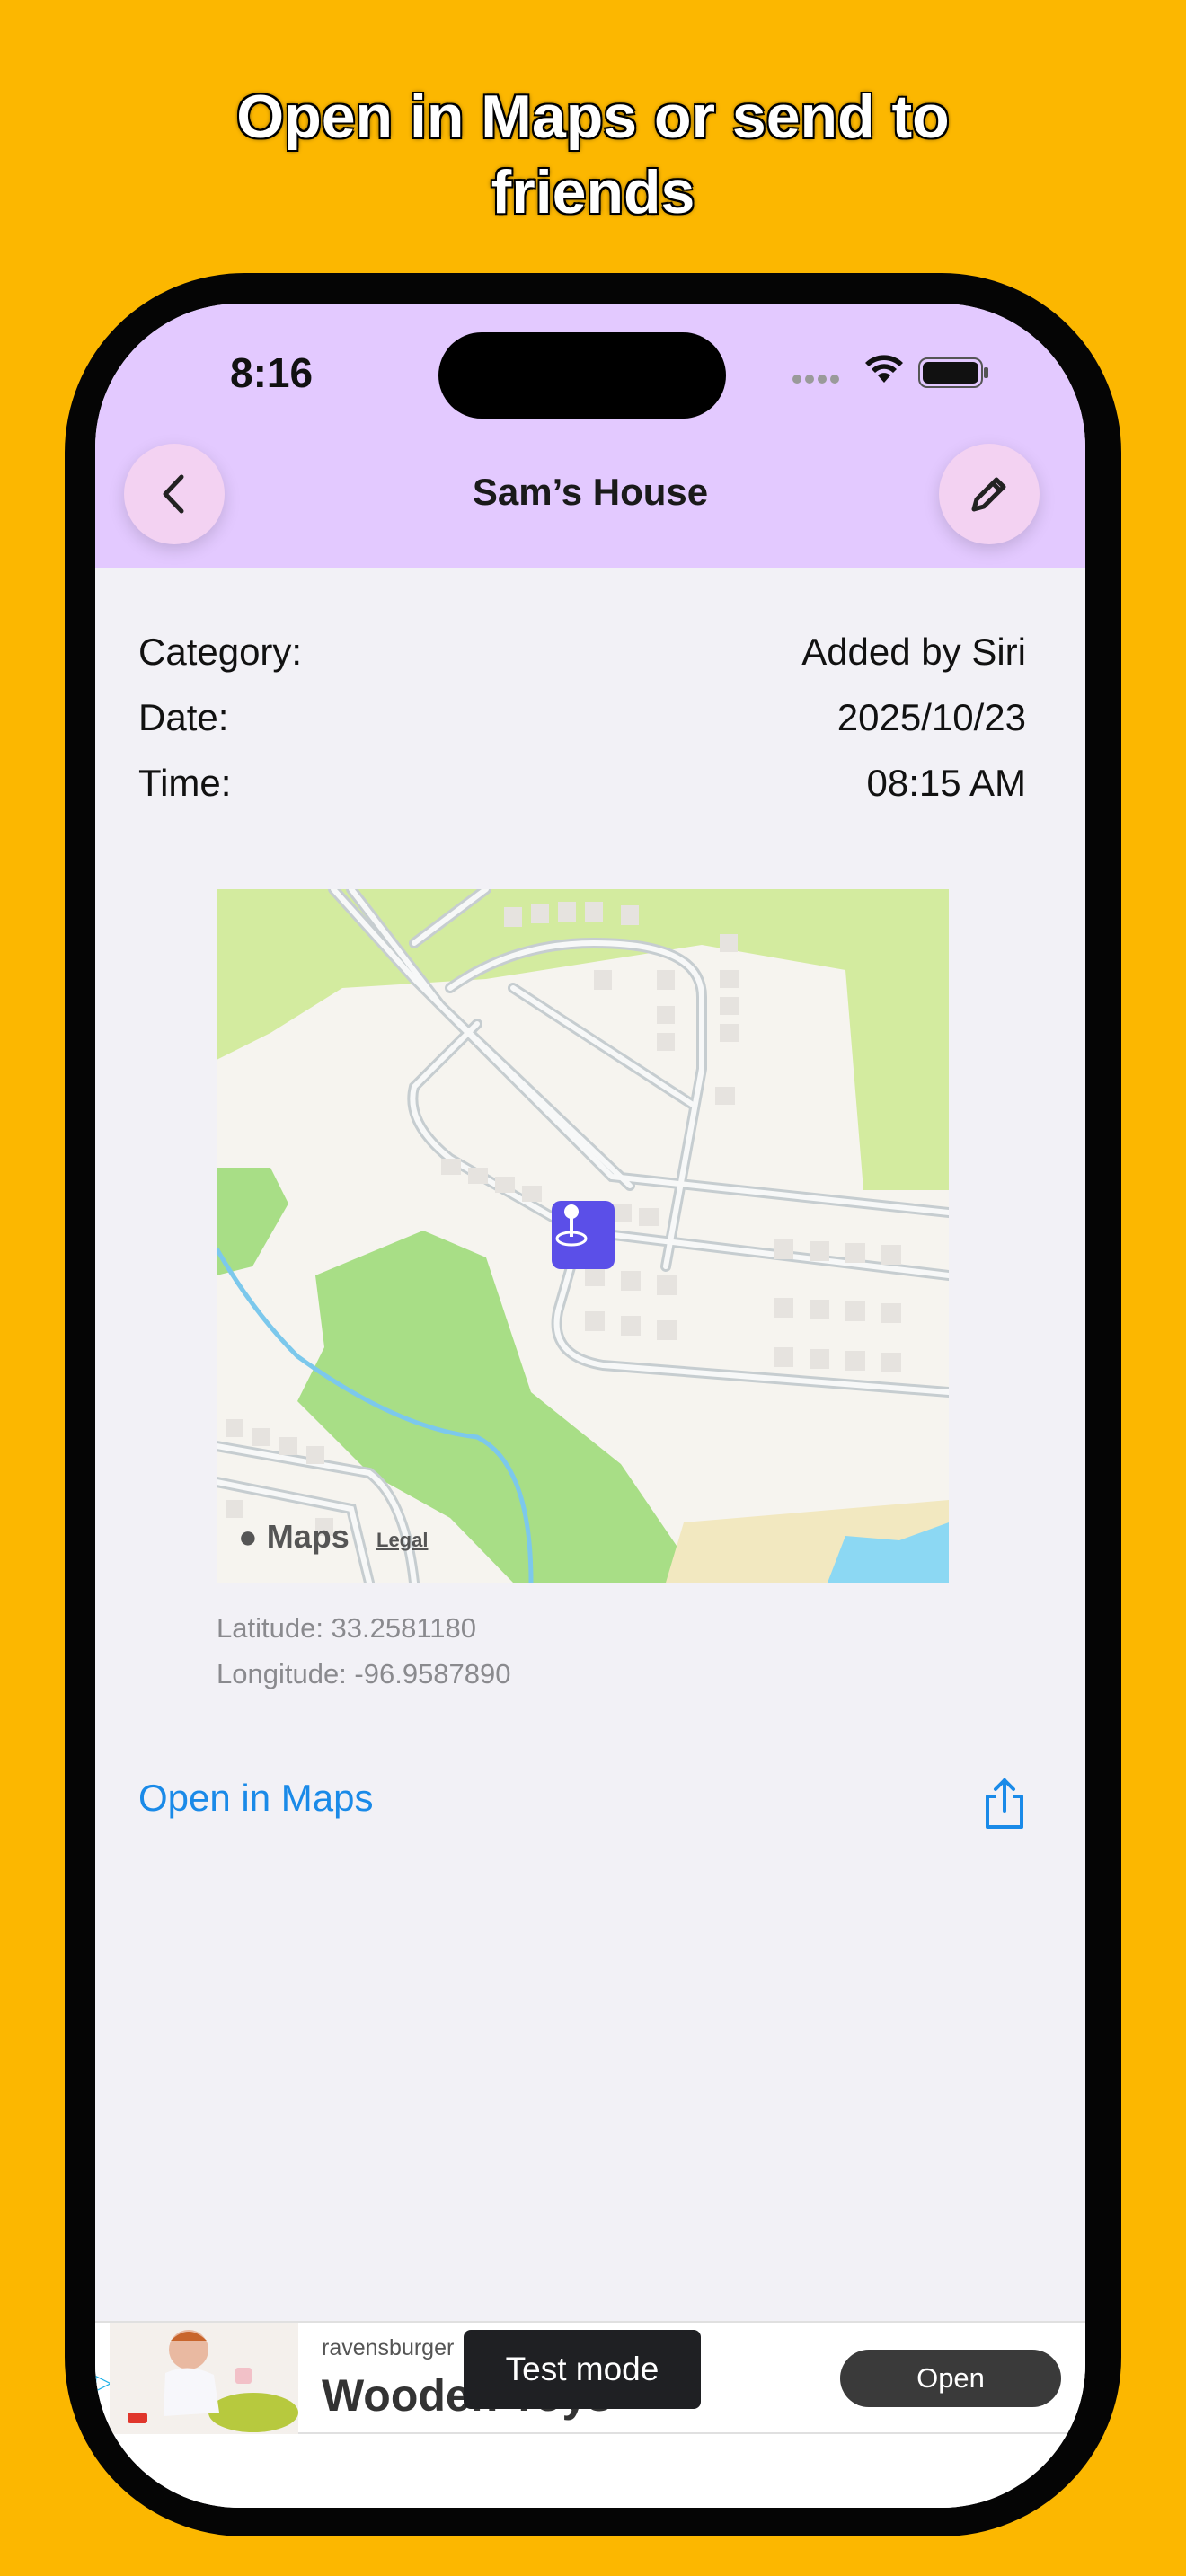 This screenshot has width=1186, height=2576. What do you see at coordinates (582, 718) in the screenshot?
I see `date-row: Date: 2025/10/23` at bounding box center [582, 718].